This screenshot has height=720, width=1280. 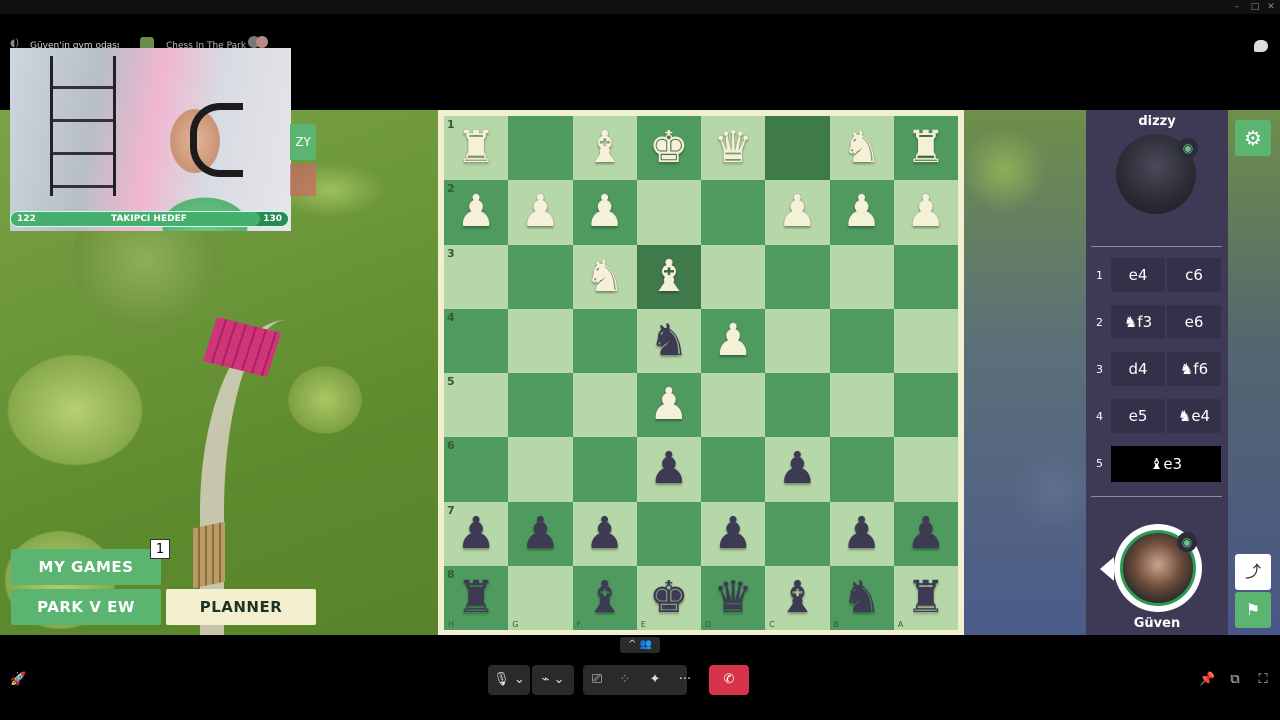 I want to click on square: B ♞, so click(x=861, y=597).